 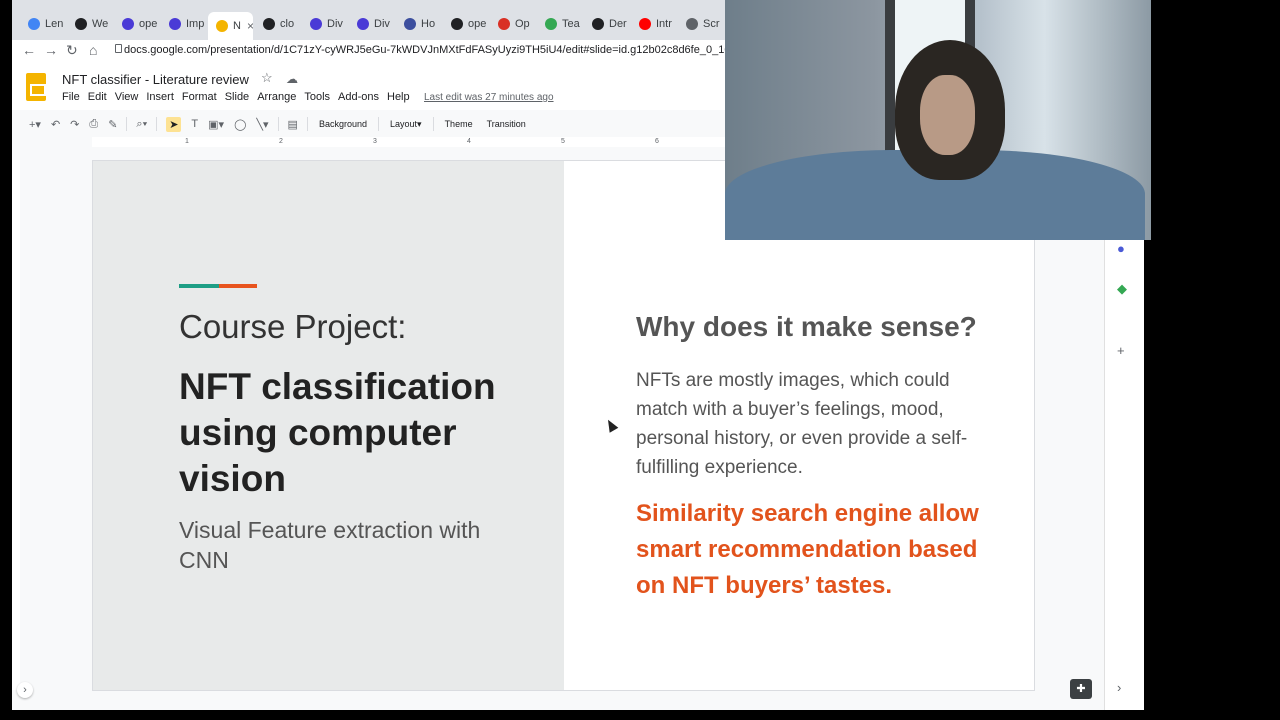 I want to click on menu-item-add-ons: Add-ons, so click(x=358, y=97).